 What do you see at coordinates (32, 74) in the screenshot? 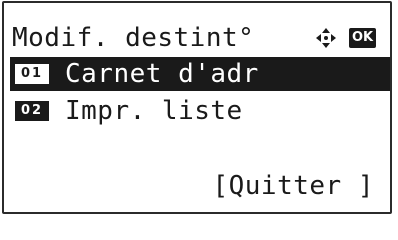
I see `item-number-badge: 01` at bounding box center [32, 74].